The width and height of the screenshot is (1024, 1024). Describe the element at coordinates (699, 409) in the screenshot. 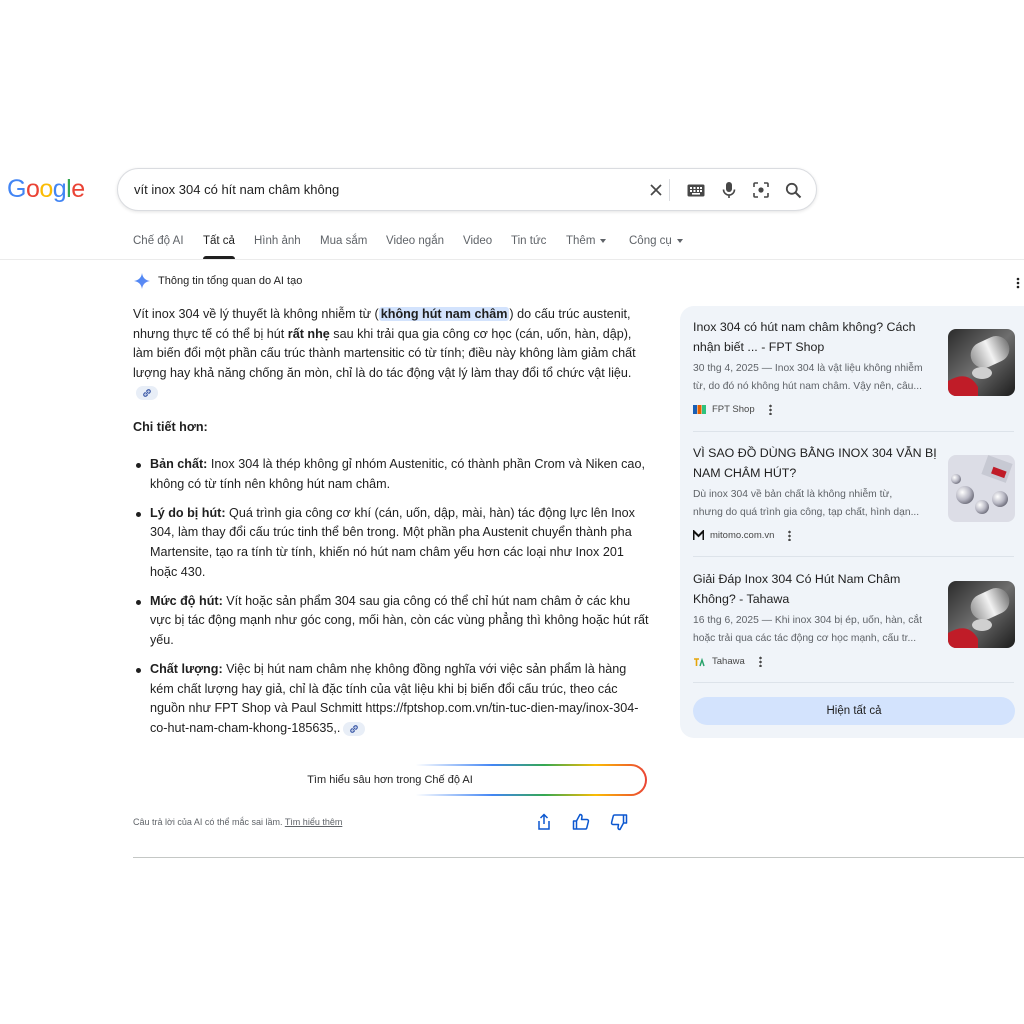

I see `fpt-favicon-icon` at that location.